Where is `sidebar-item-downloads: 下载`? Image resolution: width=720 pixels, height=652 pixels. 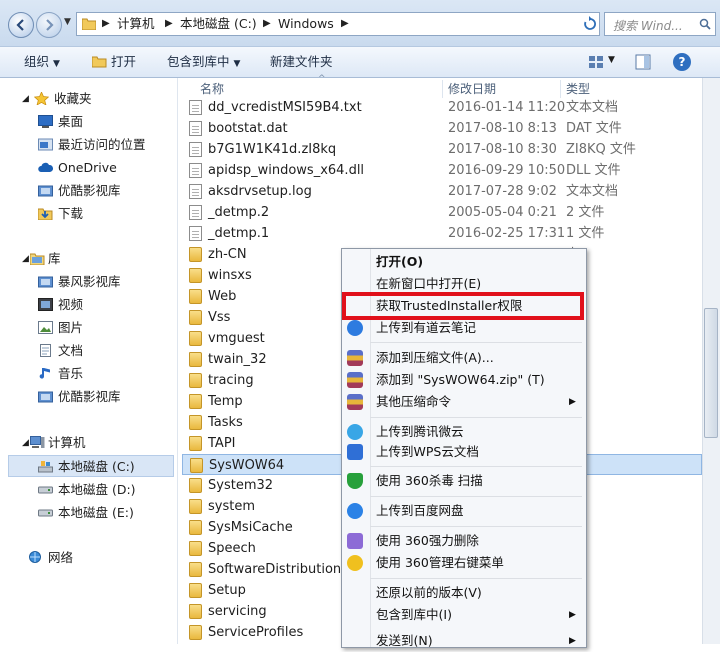
sidebar-item-downloads: 下载 is located at coordinates (88, 214).